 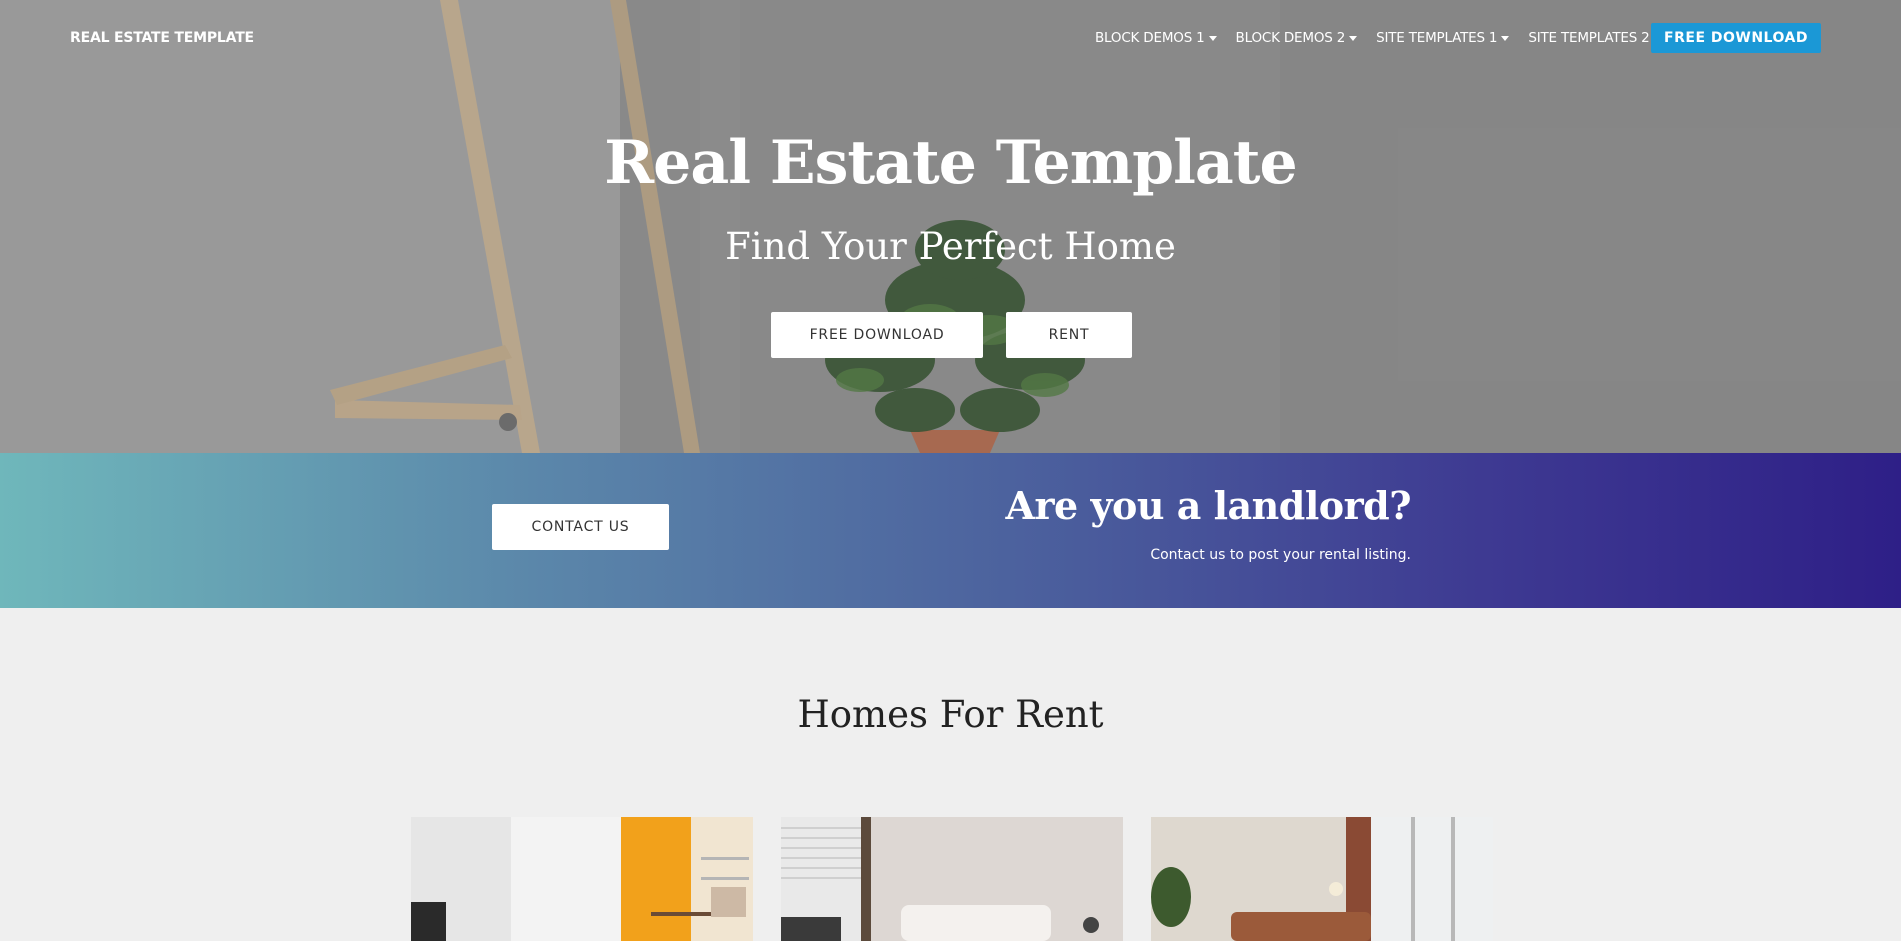 I want to click on hero-title: Real Estate Template, so click(x=950, y=163).